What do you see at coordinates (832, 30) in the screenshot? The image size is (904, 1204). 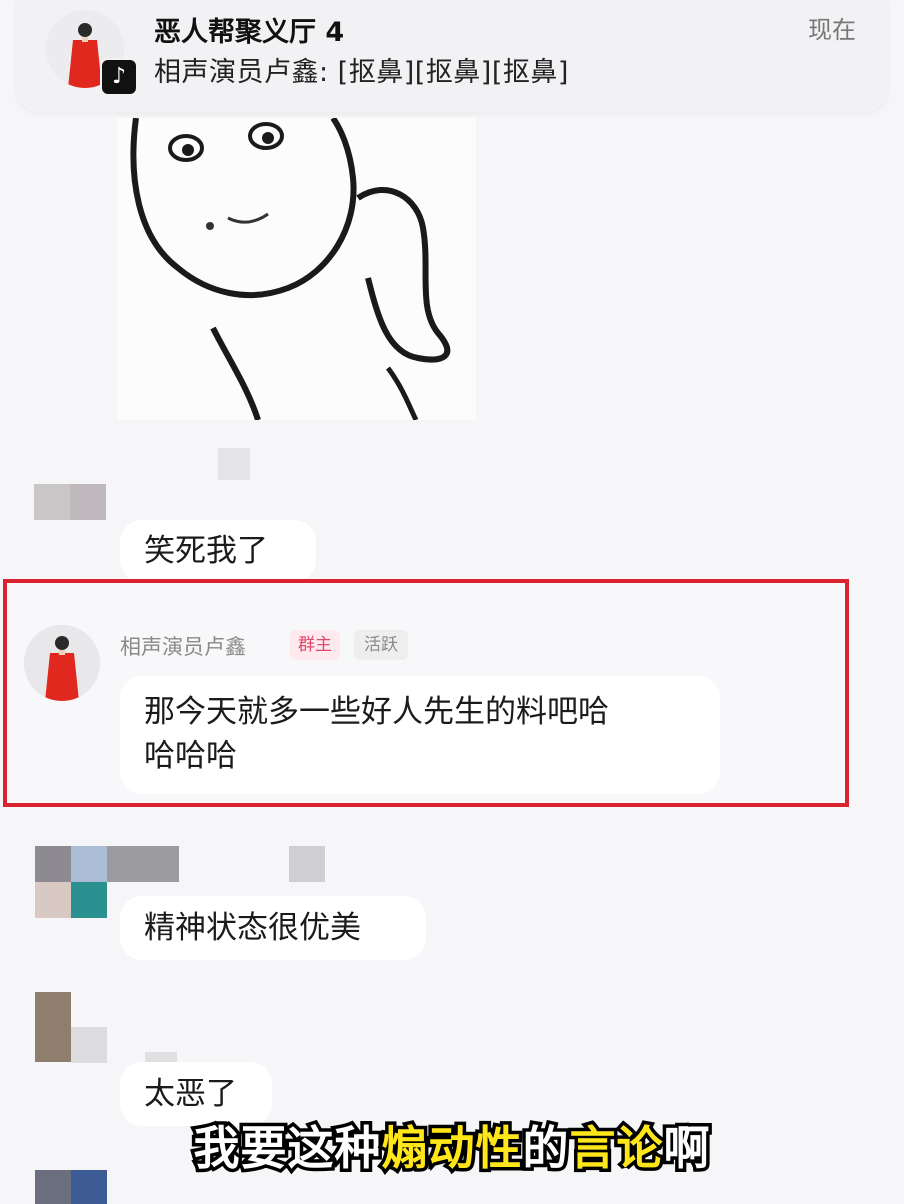 I see `notification-time: 现在` at bounding box center [832, 30].